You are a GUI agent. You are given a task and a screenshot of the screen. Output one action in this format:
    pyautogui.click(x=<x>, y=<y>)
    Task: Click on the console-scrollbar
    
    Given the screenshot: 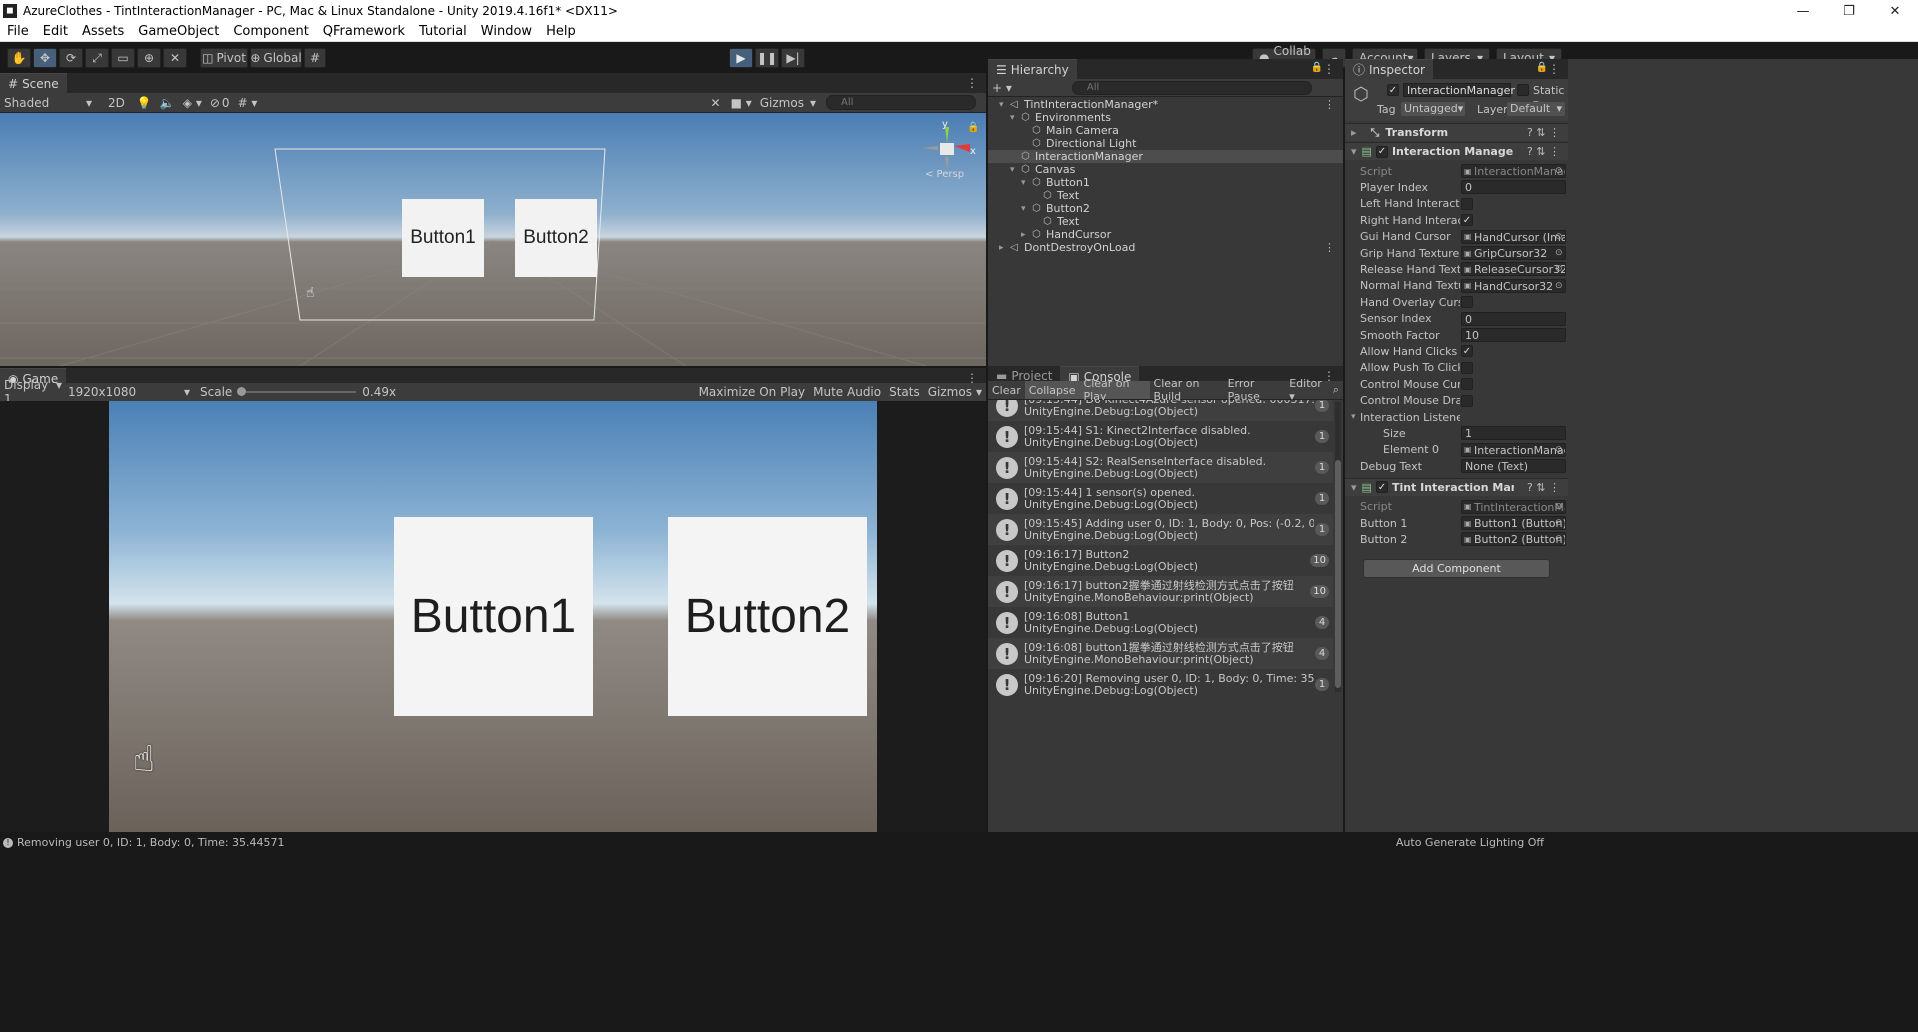 What is the action you would take?
    pyautogui.click(x=1338, y=547)
    